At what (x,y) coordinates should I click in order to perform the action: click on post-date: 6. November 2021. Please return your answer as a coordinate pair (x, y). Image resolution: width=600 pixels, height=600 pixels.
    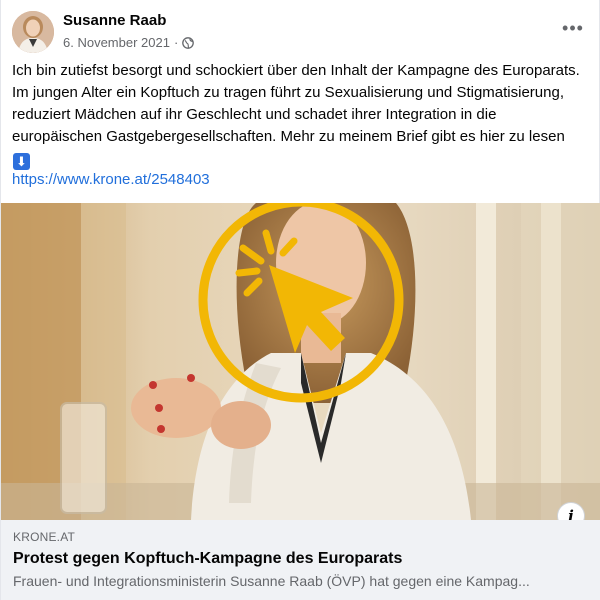
    Looking at the image, I should click on (116, 42).